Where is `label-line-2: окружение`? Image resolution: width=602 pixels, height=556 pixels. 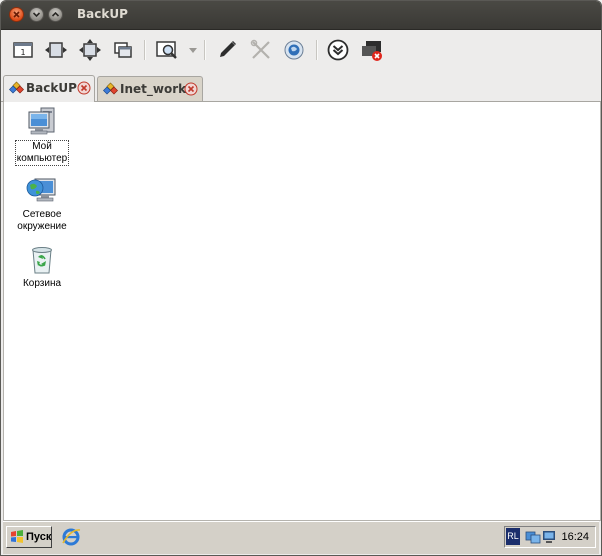 label-line-2: окружение is located at coordinates (42, 226).